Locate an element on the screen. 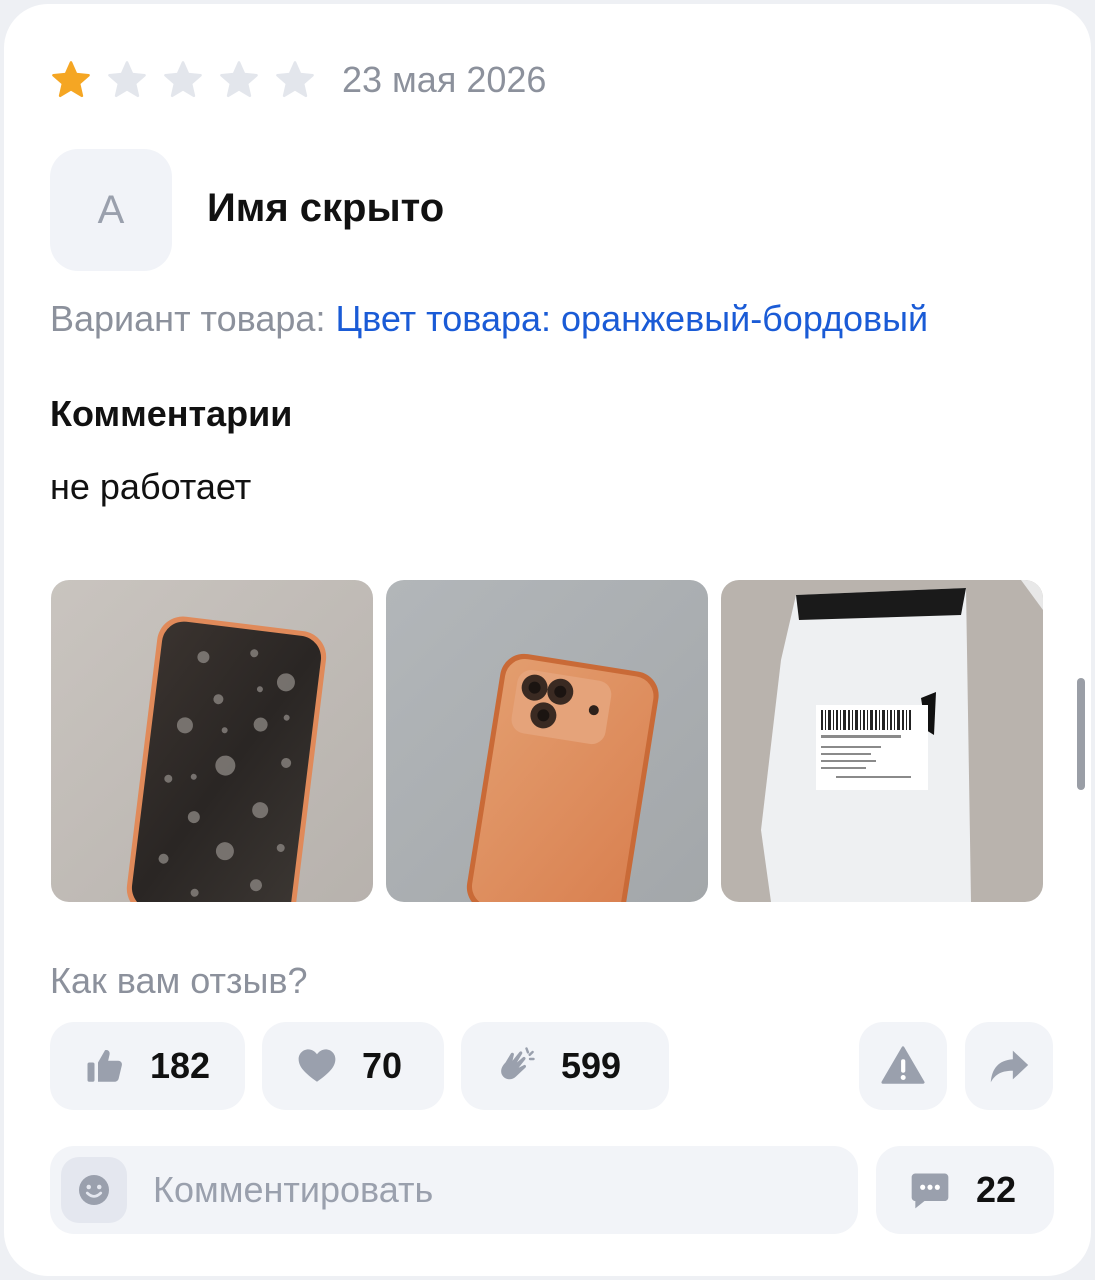 The height and width of the screenshot is (1280, 1095). review-photo-package is located at coordinates (882, 741).